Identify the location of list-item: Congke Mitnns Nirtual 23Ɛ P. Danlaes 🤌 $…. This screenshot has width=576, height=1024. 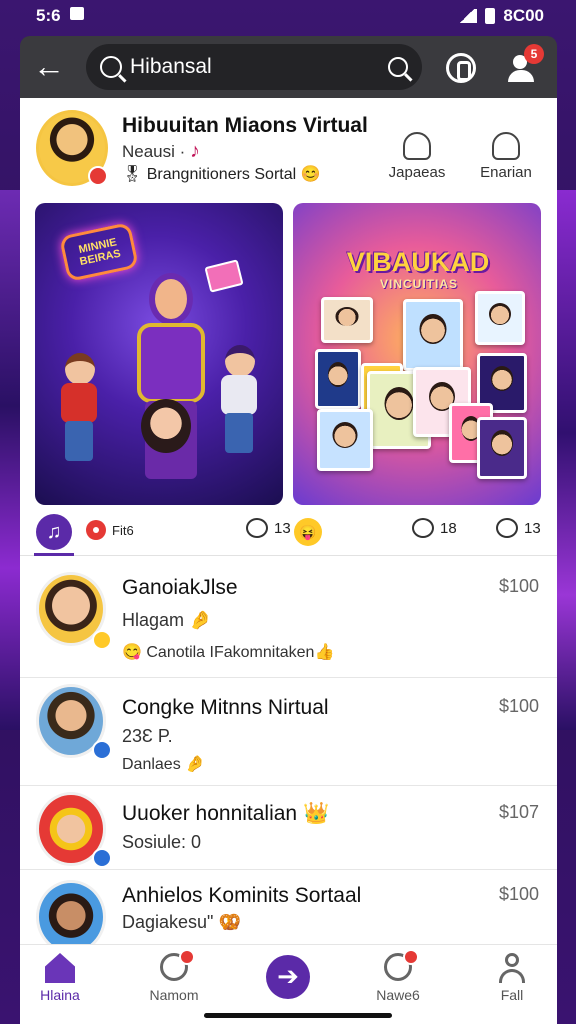
(288, 732).